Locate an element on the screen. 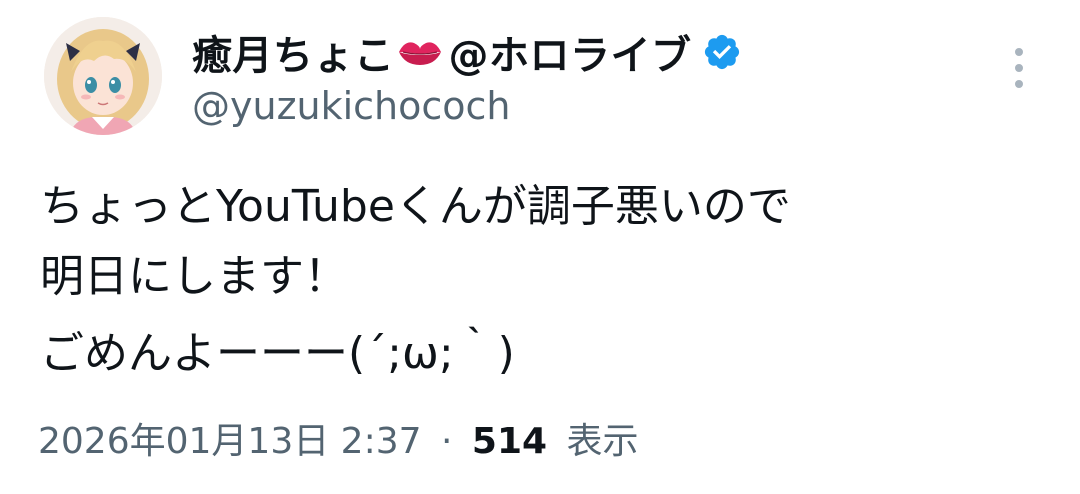  author-name-row: 癒月ちょこ @ホロライブ is located at coordinates (467, 52).